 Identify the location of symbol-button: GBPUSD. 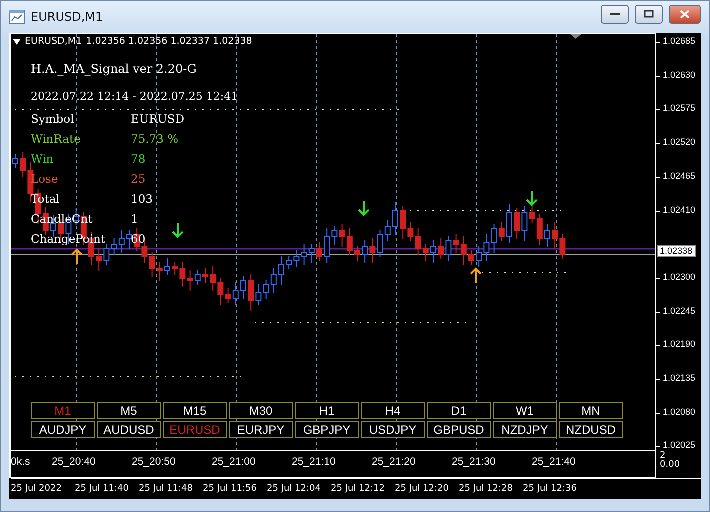
(459, 429).